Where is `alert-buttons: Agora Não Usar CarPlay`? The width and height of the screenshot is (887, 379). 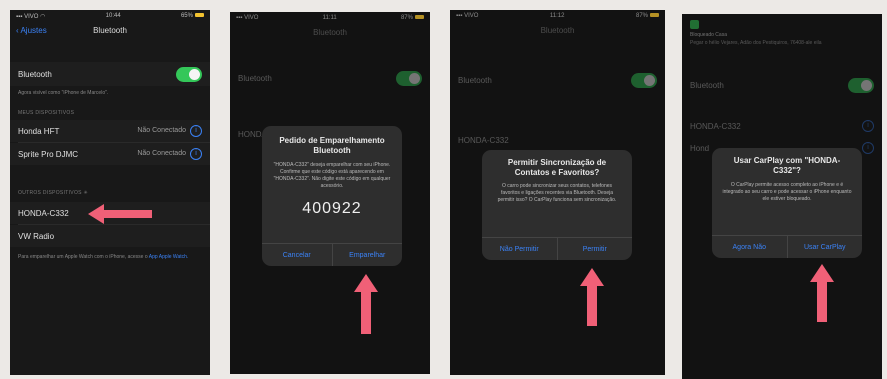 alert-buttons: Agora Não Usar CarPlay is located at coordinates (787, 246).